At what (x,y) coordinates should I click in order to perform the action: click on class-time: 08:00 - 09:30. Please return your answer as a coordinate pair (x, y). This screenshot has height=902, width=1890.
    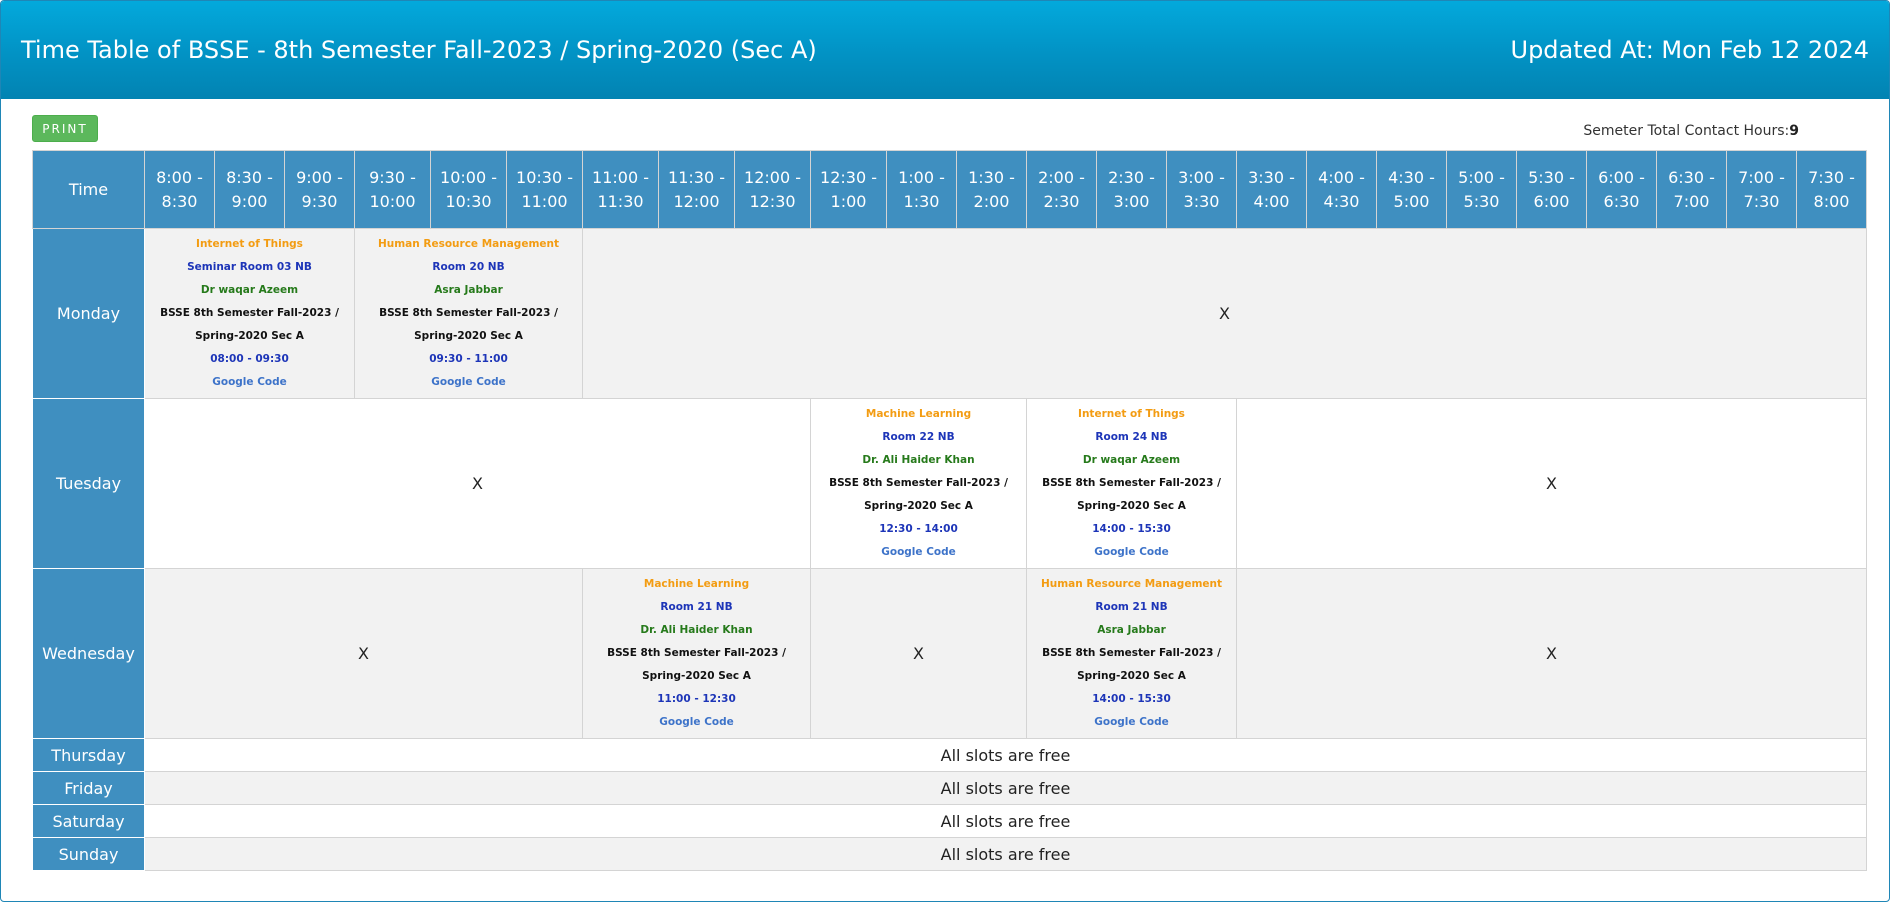
    Looking at the image, I should click on (249, 359).